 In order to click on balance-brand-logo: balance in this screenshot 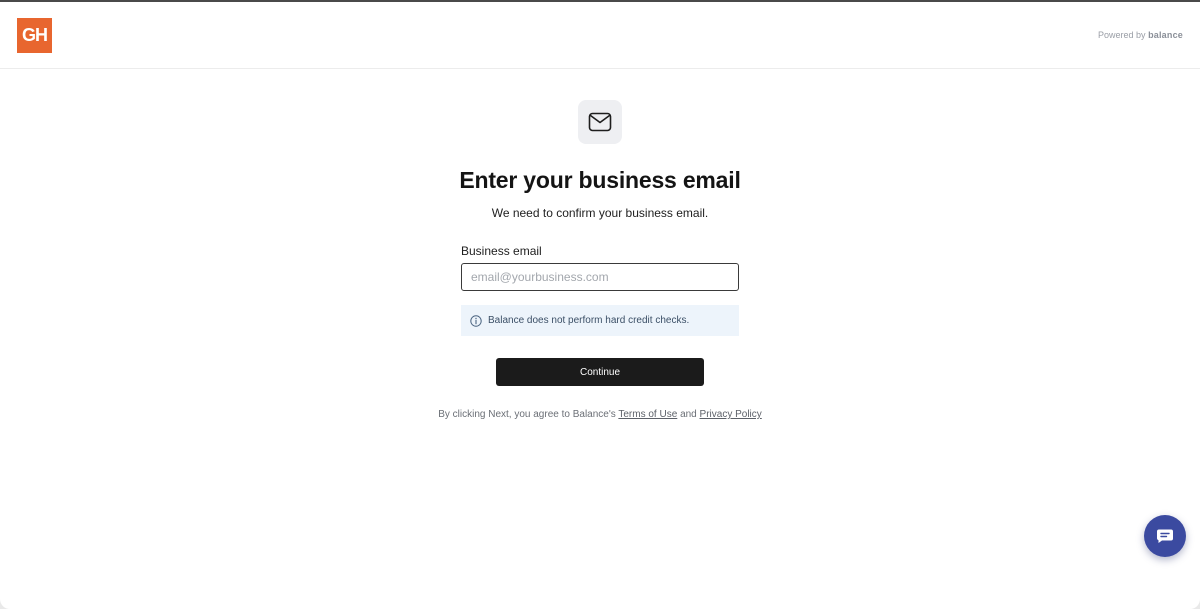, I will do `click(1165, 35)`.